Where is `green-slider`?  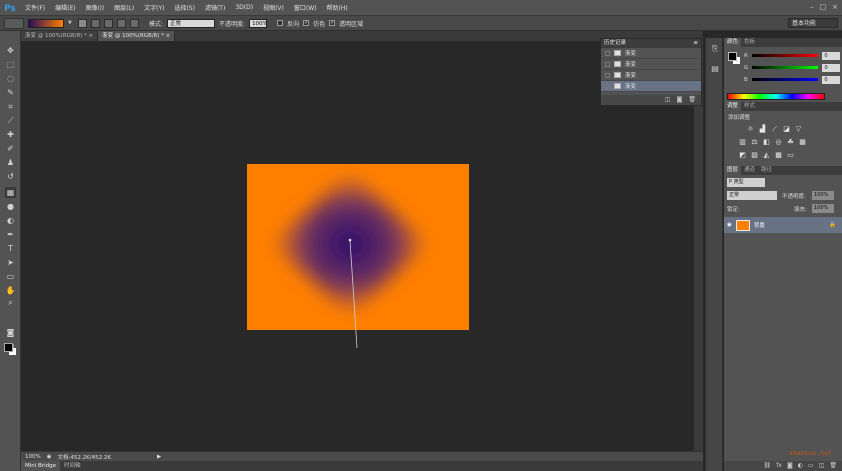 green-slider is located at coordinates (785, 67).